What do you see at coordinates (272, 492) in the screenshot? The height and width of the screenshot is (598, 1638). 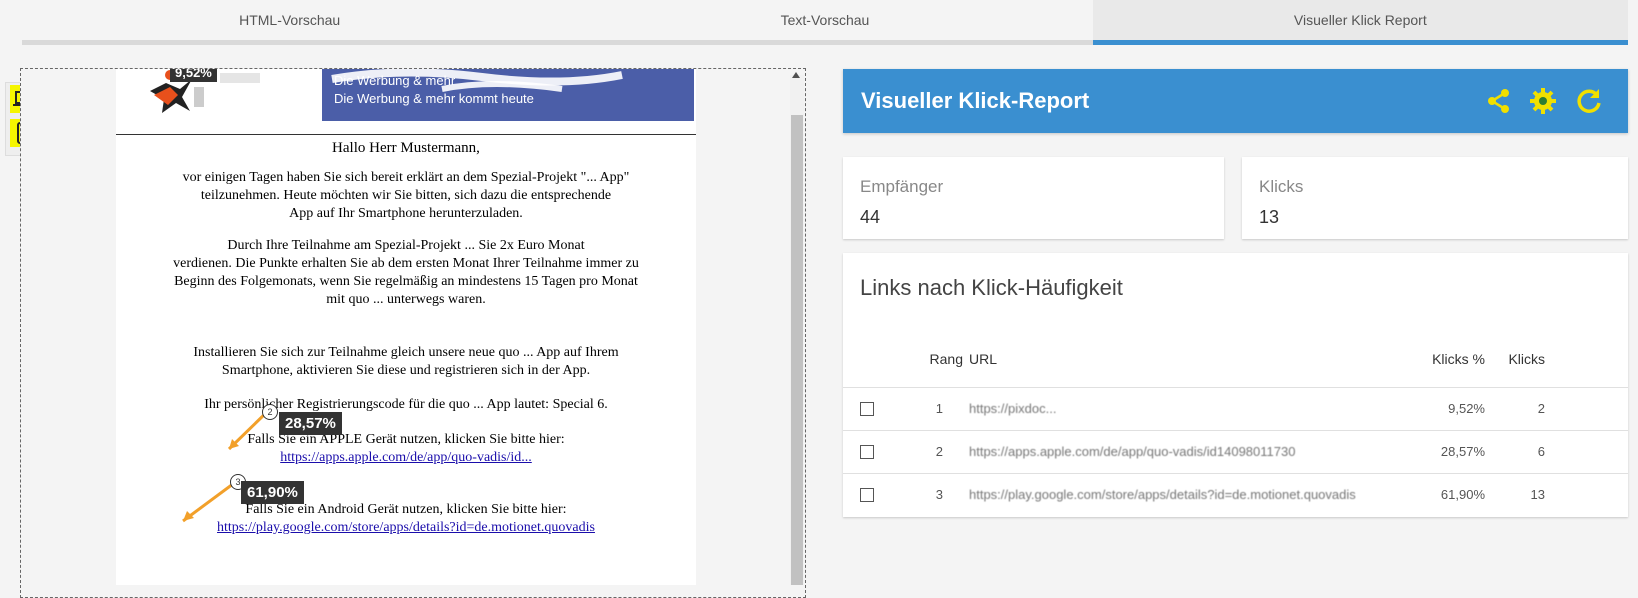 I see `click-percent-badge-3: 61,90%` at bounding box center [272, 492].